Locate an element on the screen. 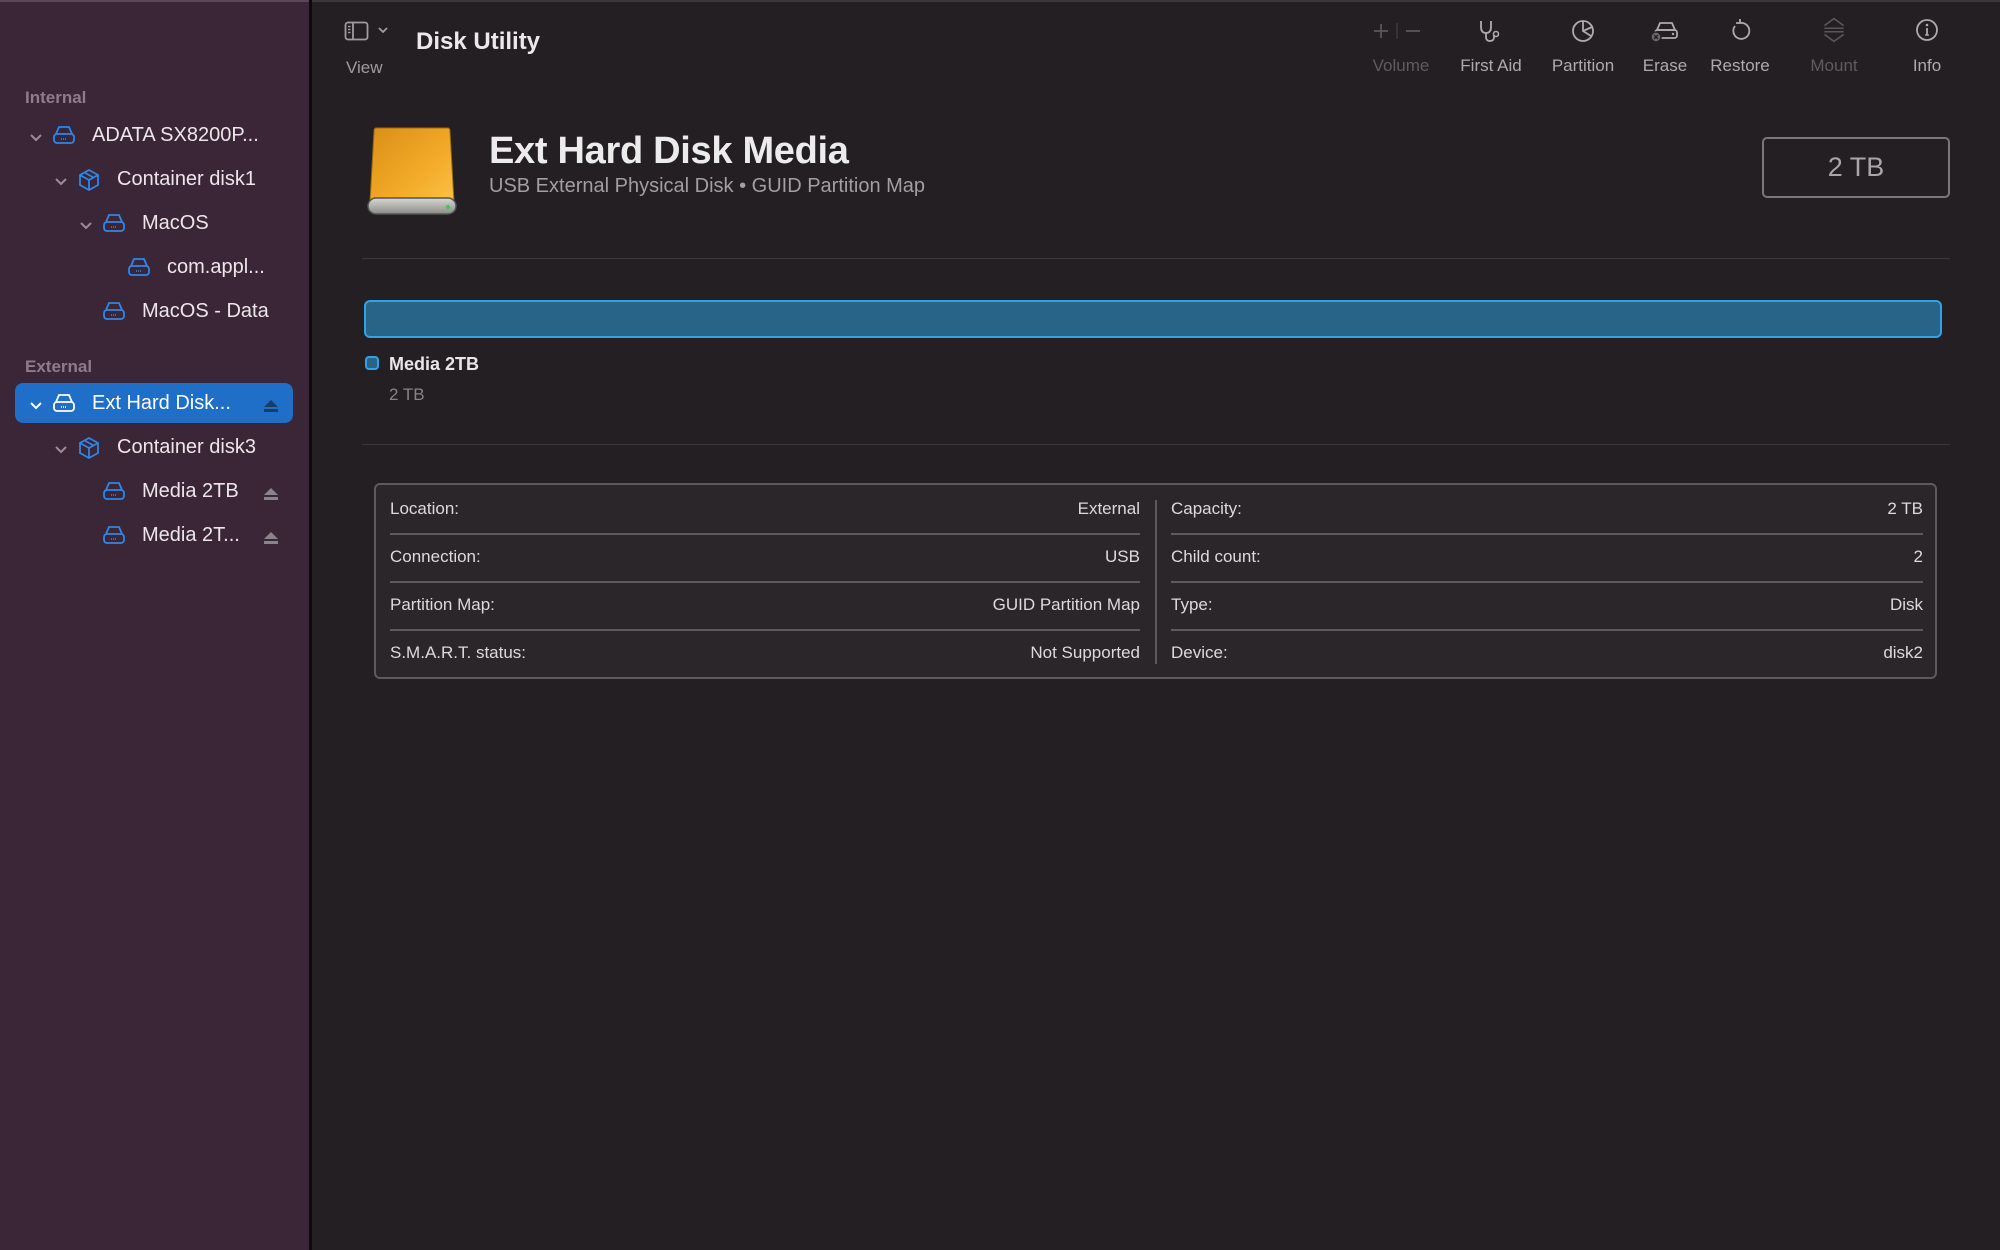  info-value: Disk is located at coordinates (1906, 604).